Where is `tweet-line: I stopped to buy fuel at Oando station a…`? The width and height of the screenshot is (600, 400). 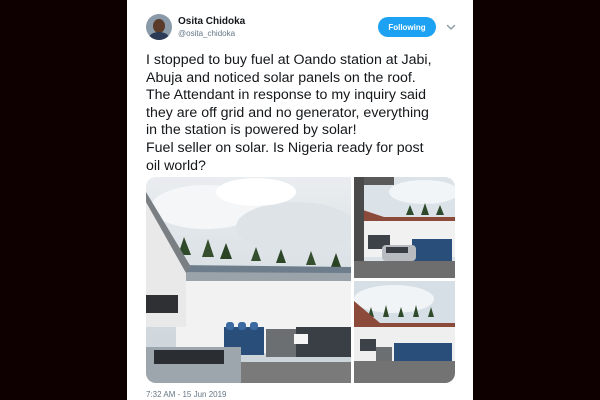 tweet-line: I stopped to buy fuel at Oando station a… is located at coordinates (289, 60).